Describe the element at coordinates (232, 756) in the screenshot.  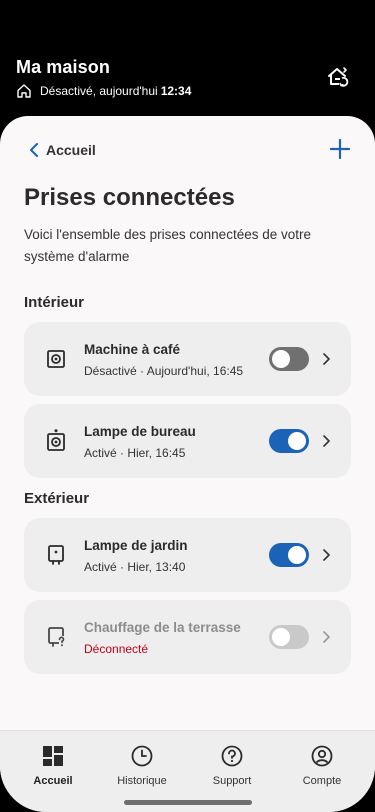
I see `help-icon` at that location.